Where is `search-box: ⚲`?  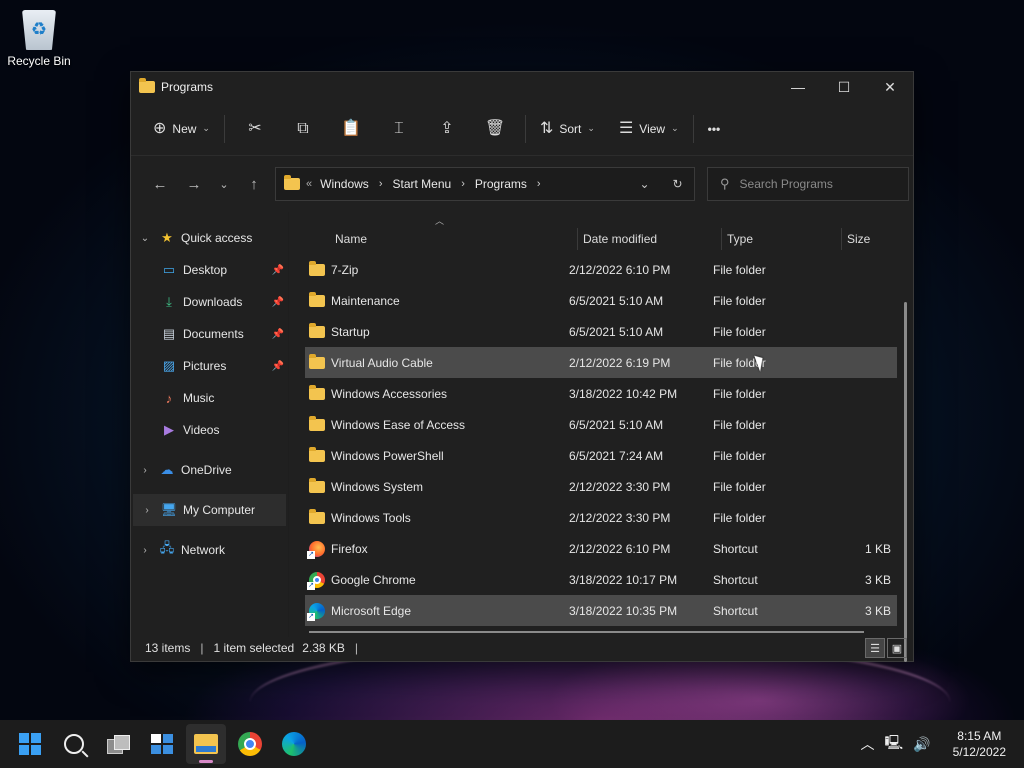
search-box: ⚲ is located at coordinates (808, 184).